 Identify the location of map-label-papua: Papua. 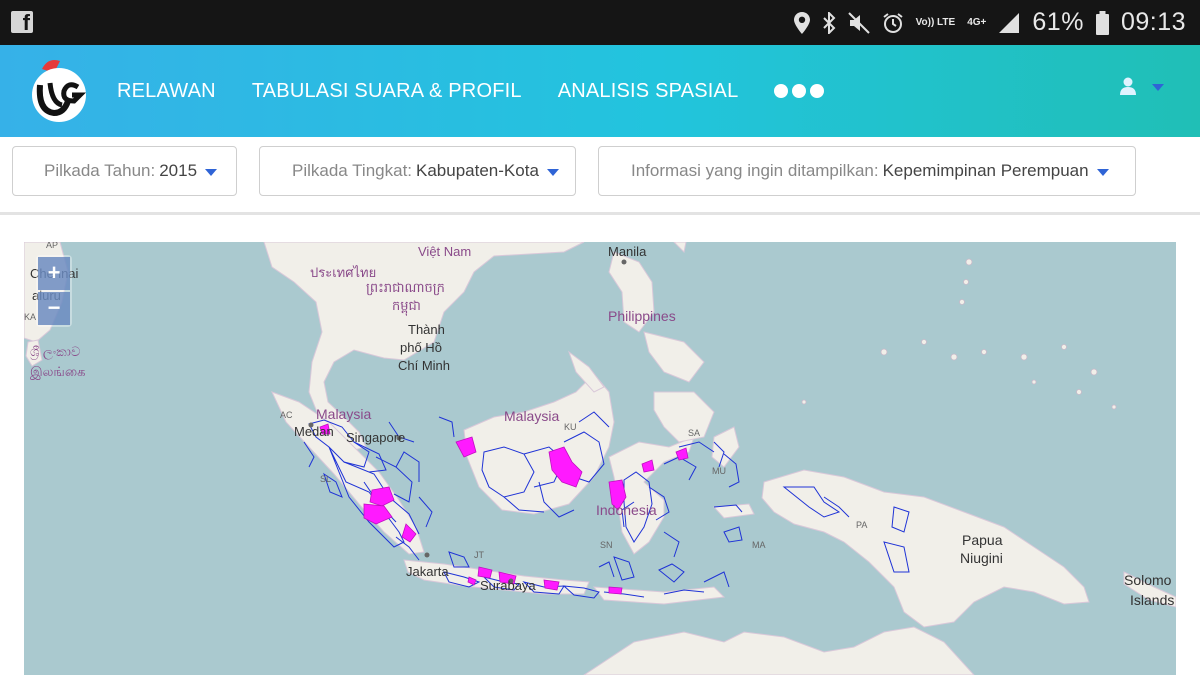
(982, 540).